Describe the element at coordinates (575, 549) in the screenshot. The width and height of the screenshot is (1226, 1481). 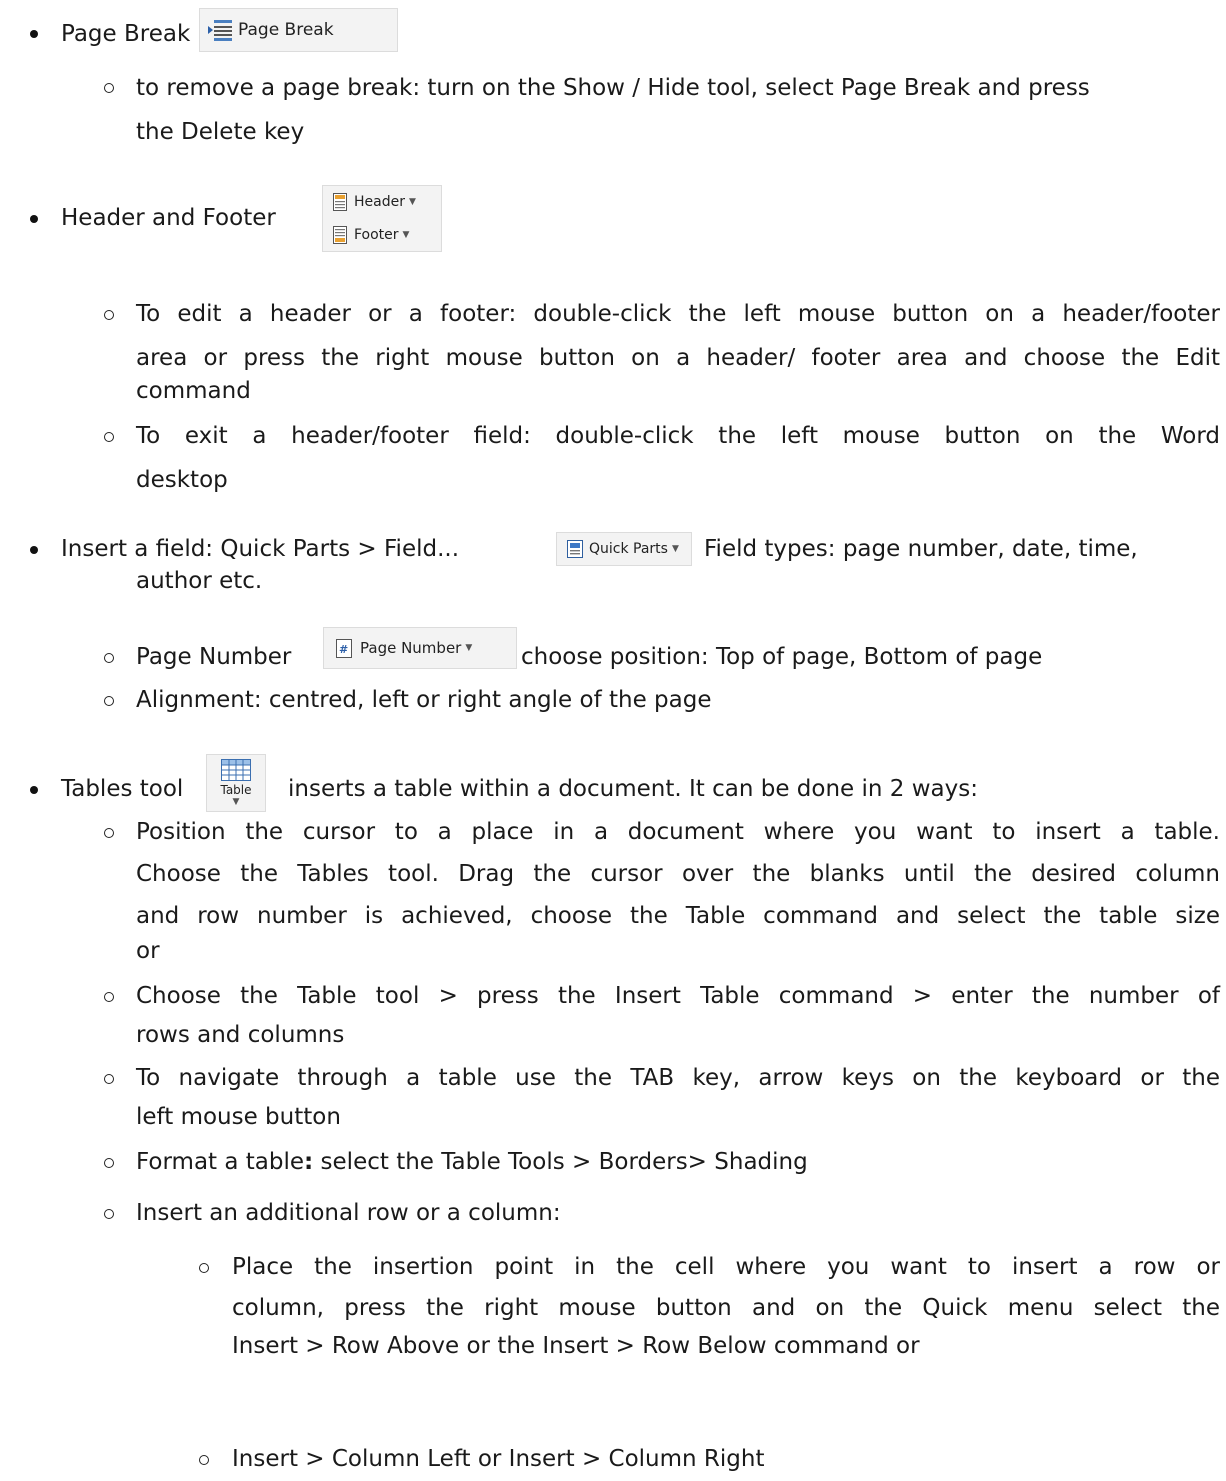
I see `quick-parts-icon` at that location.